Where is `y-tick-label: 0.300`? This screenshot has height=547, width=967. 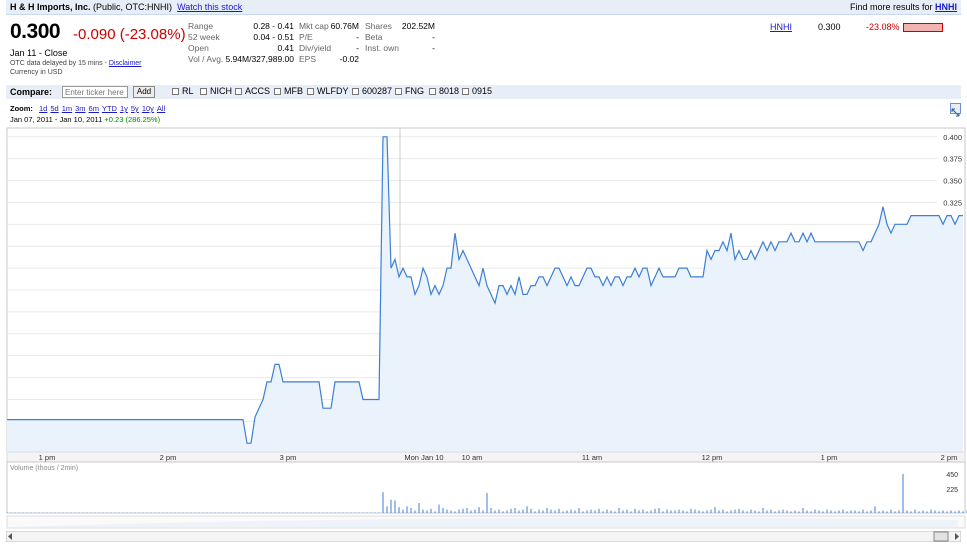 y-tick-label: 0.300 is located at coordinates (952, 224).